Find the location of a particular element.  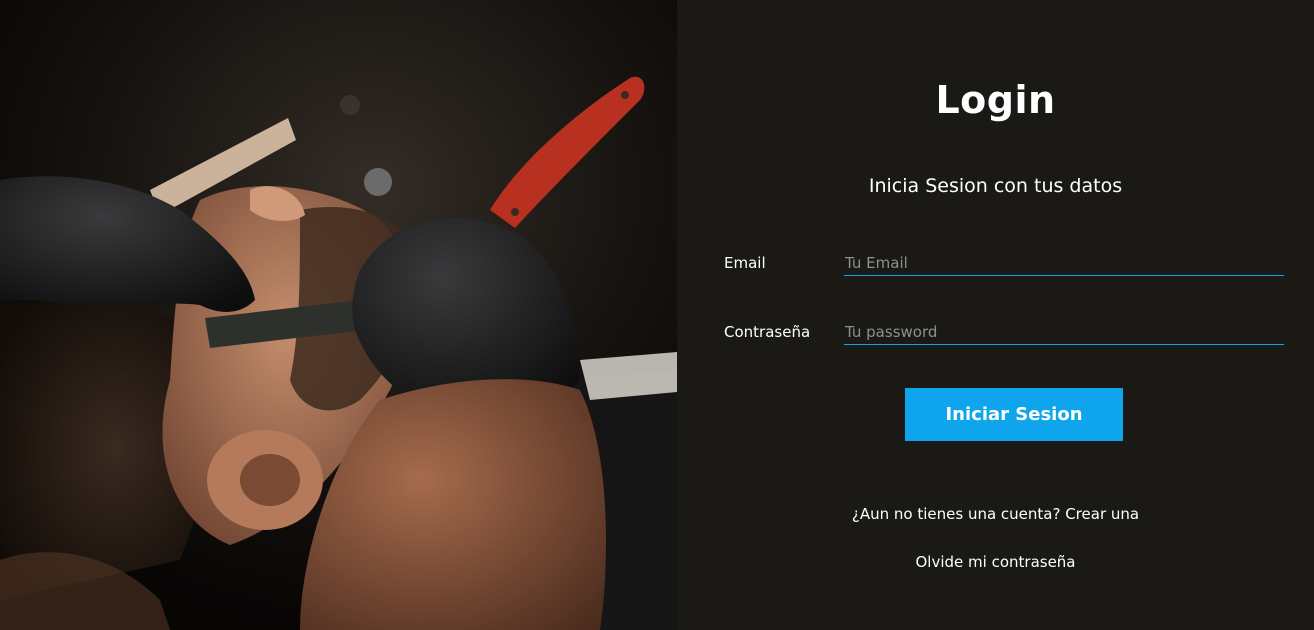

password-row: Contraseña is located at coordinates (1004, 334).